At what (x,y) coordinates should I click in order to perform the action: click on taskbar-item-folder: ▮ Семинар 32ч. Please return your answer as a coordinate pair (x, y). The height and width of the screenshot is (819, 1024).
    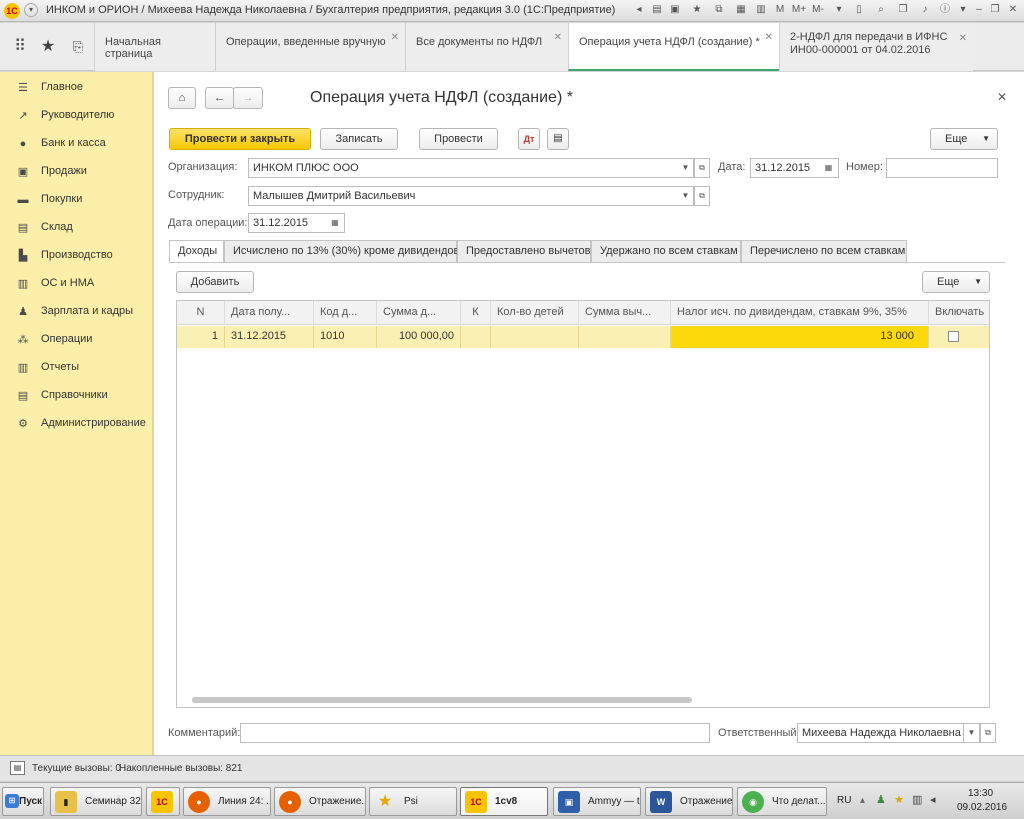
    Looking at the image, I should click on (96, 801).